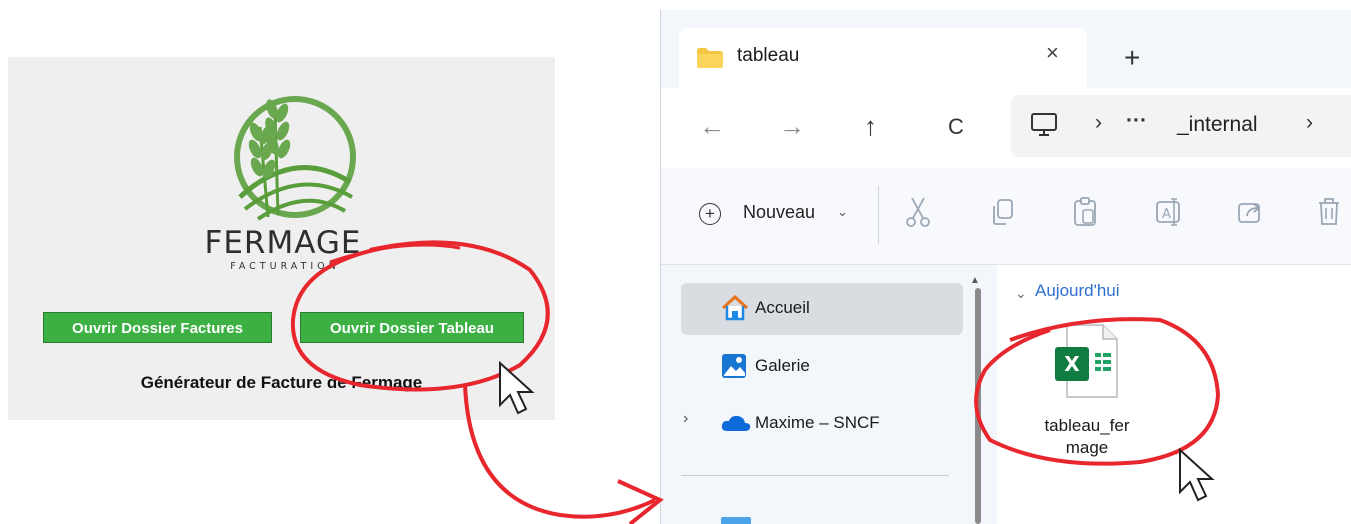  I want to click on group-header-today: Aujourd'hui, so click(1077, 291).